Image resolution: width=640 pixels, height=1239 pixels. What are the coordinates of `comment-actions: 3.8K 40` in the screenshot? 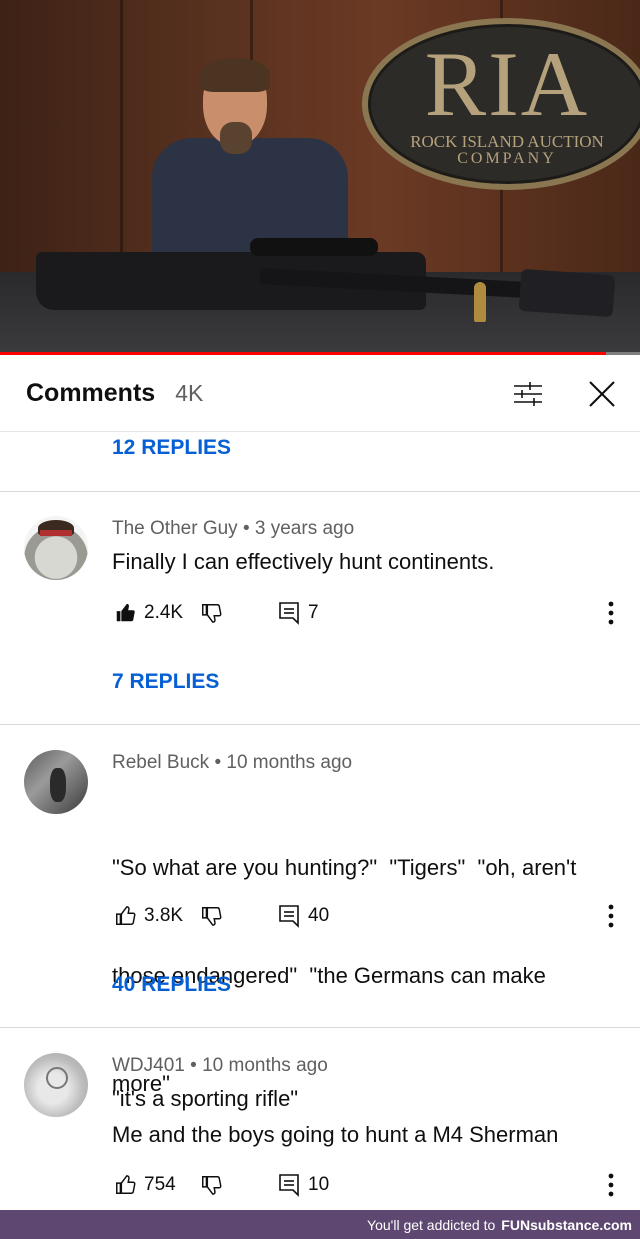 It's located at (372, 916).